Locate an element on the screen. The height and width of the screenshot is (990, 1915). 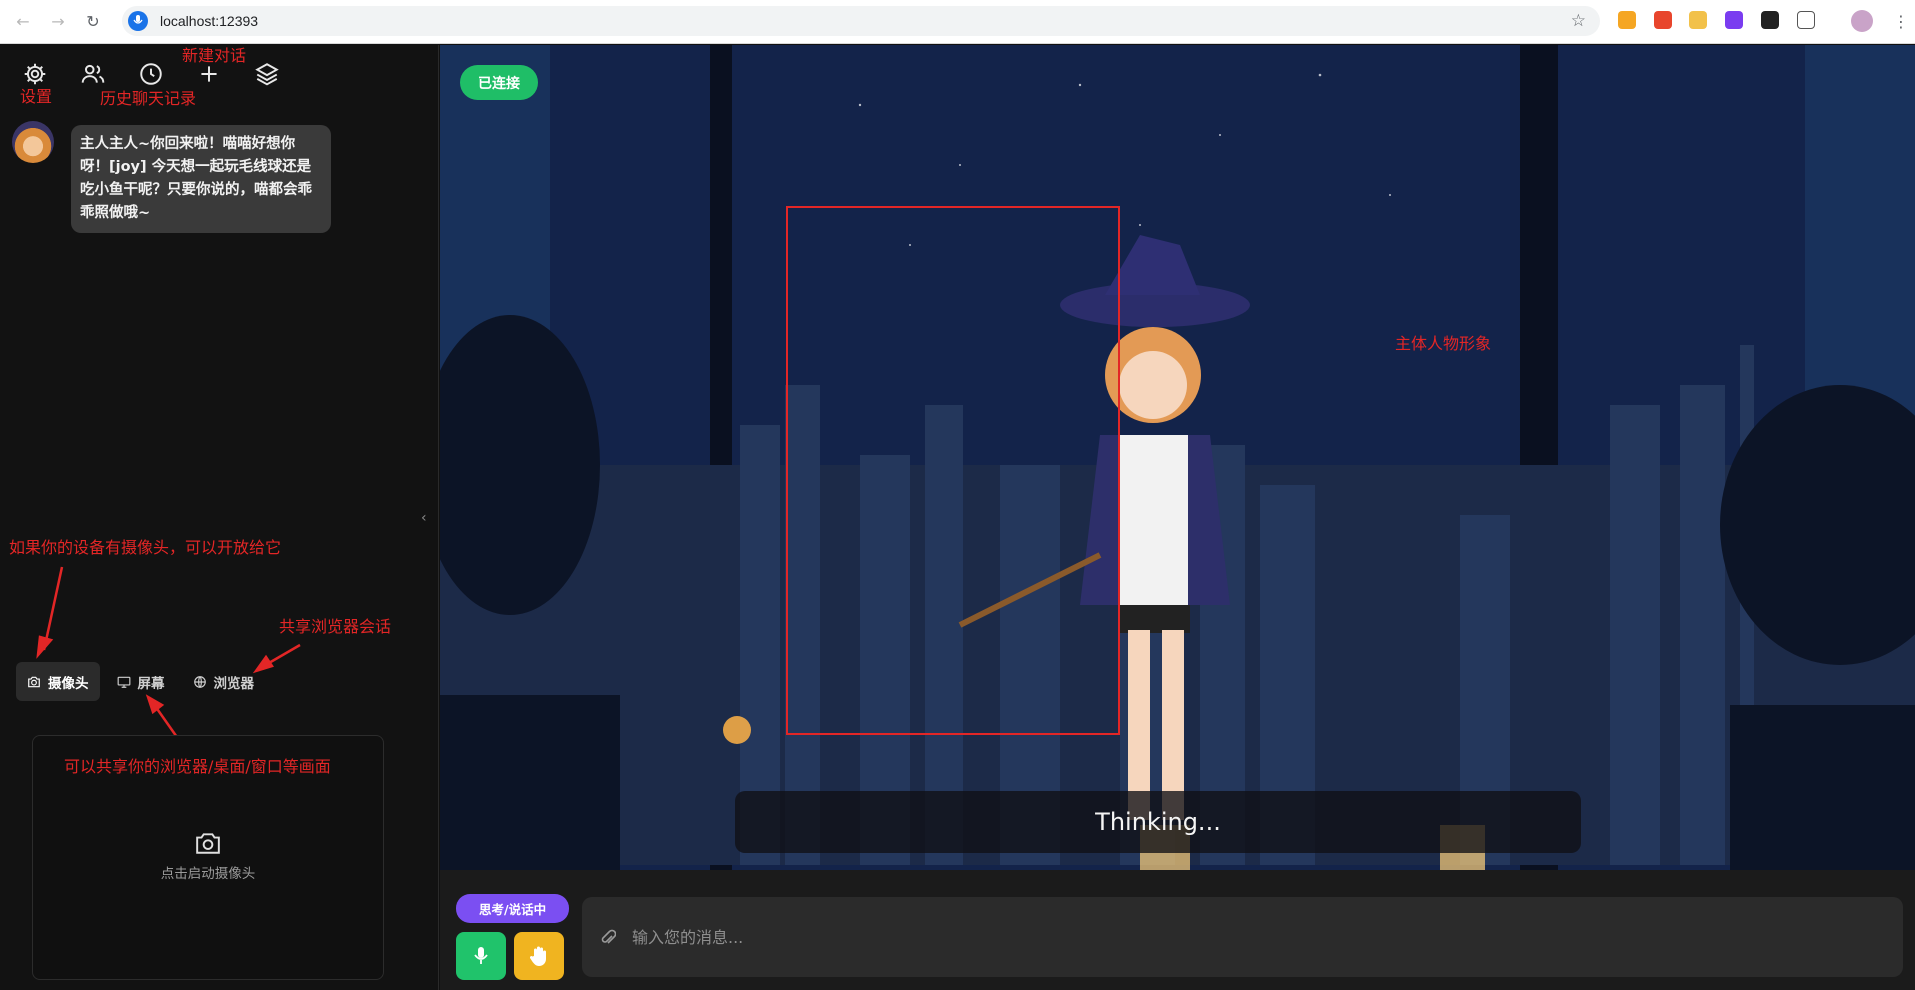
tab-browser: 浏览器 is located at coordinates (224, 681).